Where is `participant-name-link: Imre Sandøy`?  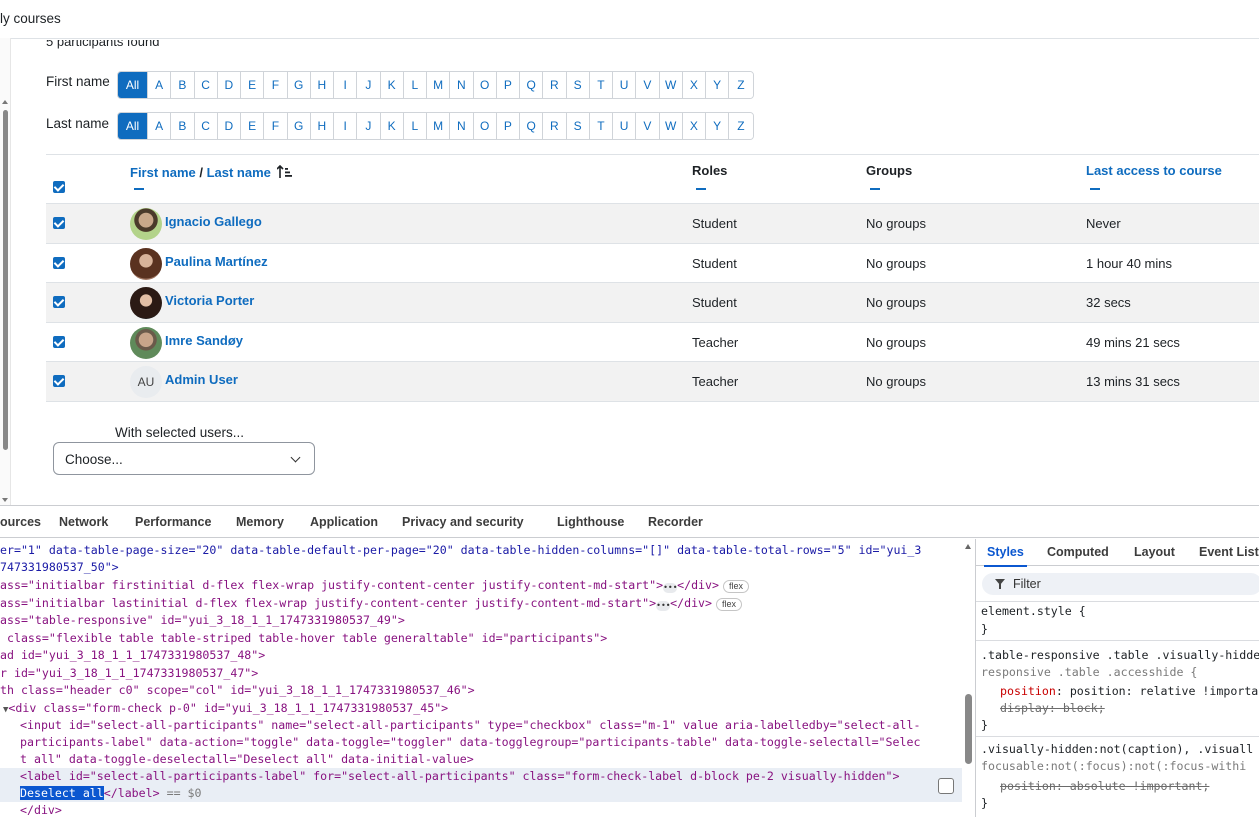 participant-name-link: Imre Sandøy is located at coordinates (204, 340).